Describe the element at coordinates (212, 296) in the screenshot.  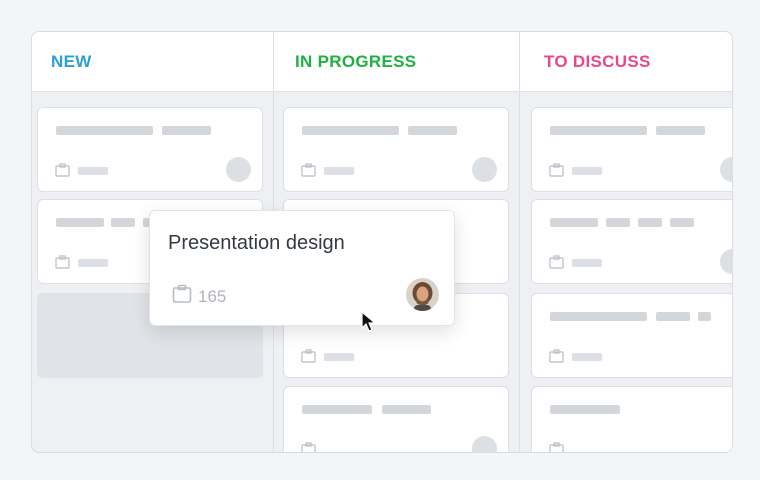
I see `task-count: 165` at that location.